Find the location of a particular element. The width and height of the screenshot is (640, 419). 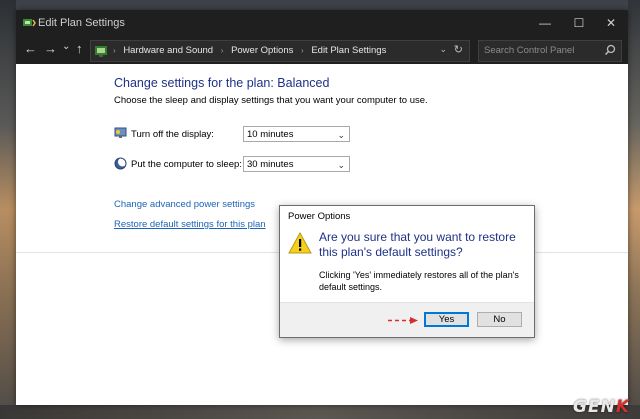

display-timeout-value: 10 minutes is located at coordinates (270, 134).